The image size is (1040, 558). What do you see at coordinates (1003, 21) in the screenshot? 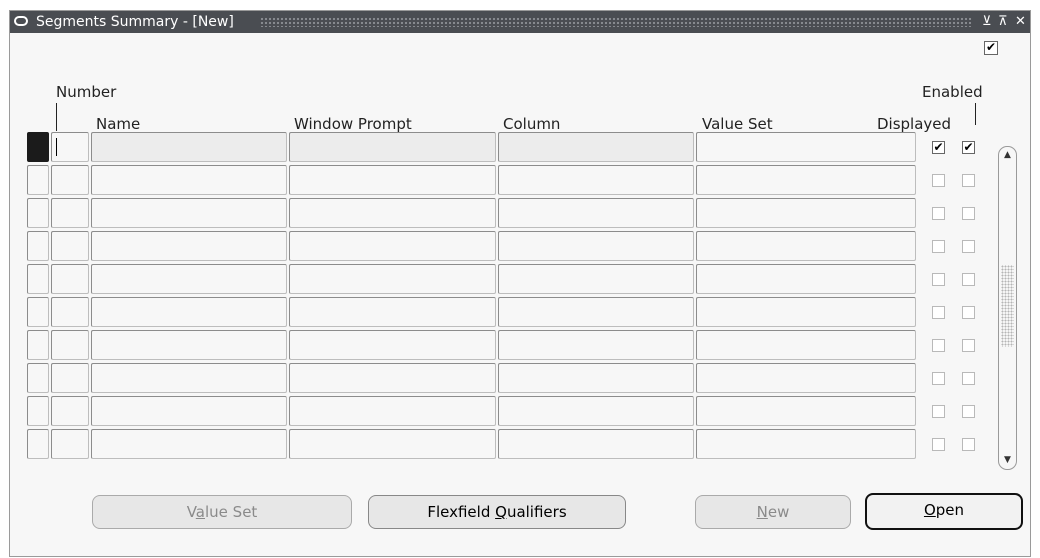
I see `maximize-icon: ⊼` at bounding box center [1003, 21].